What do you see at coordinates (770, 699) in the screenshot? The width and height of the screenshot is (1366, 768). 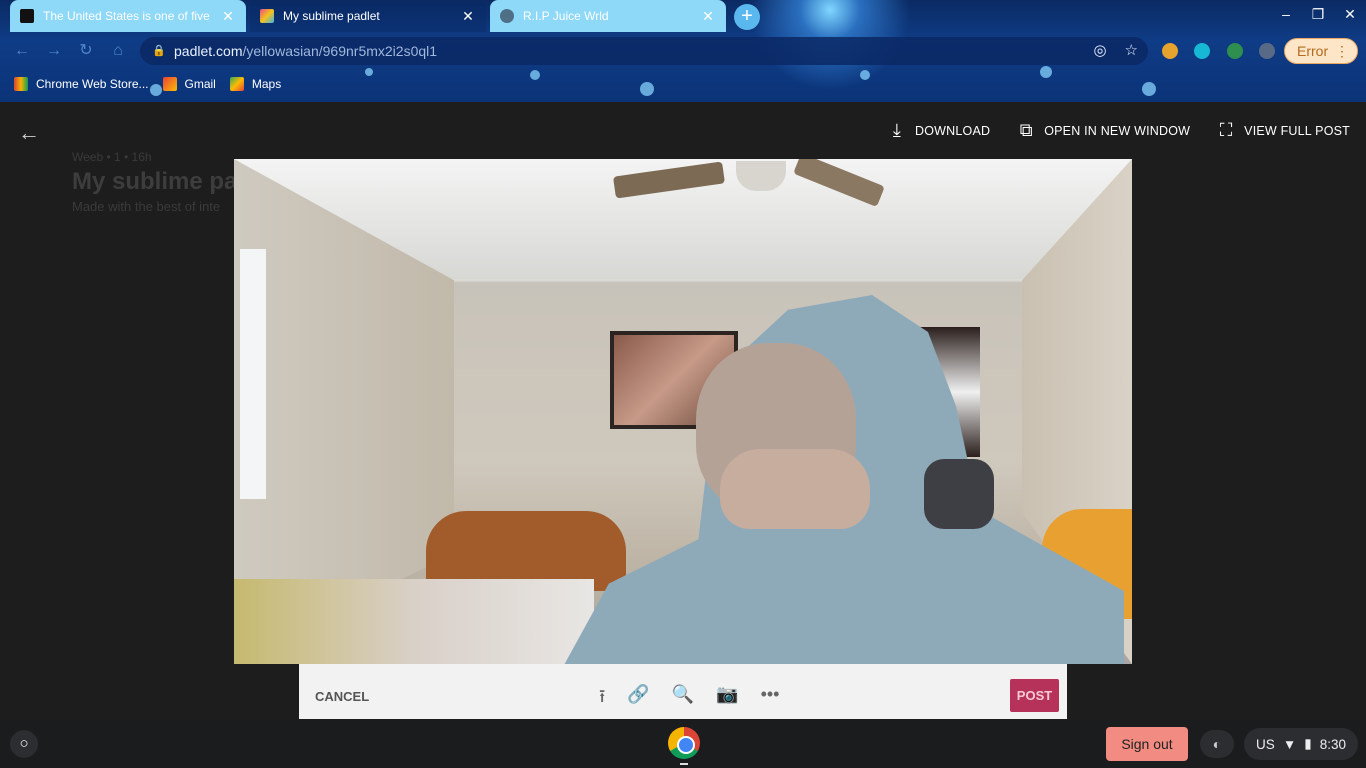 I see `more-icon: •••` at bounding box center [770, 699].